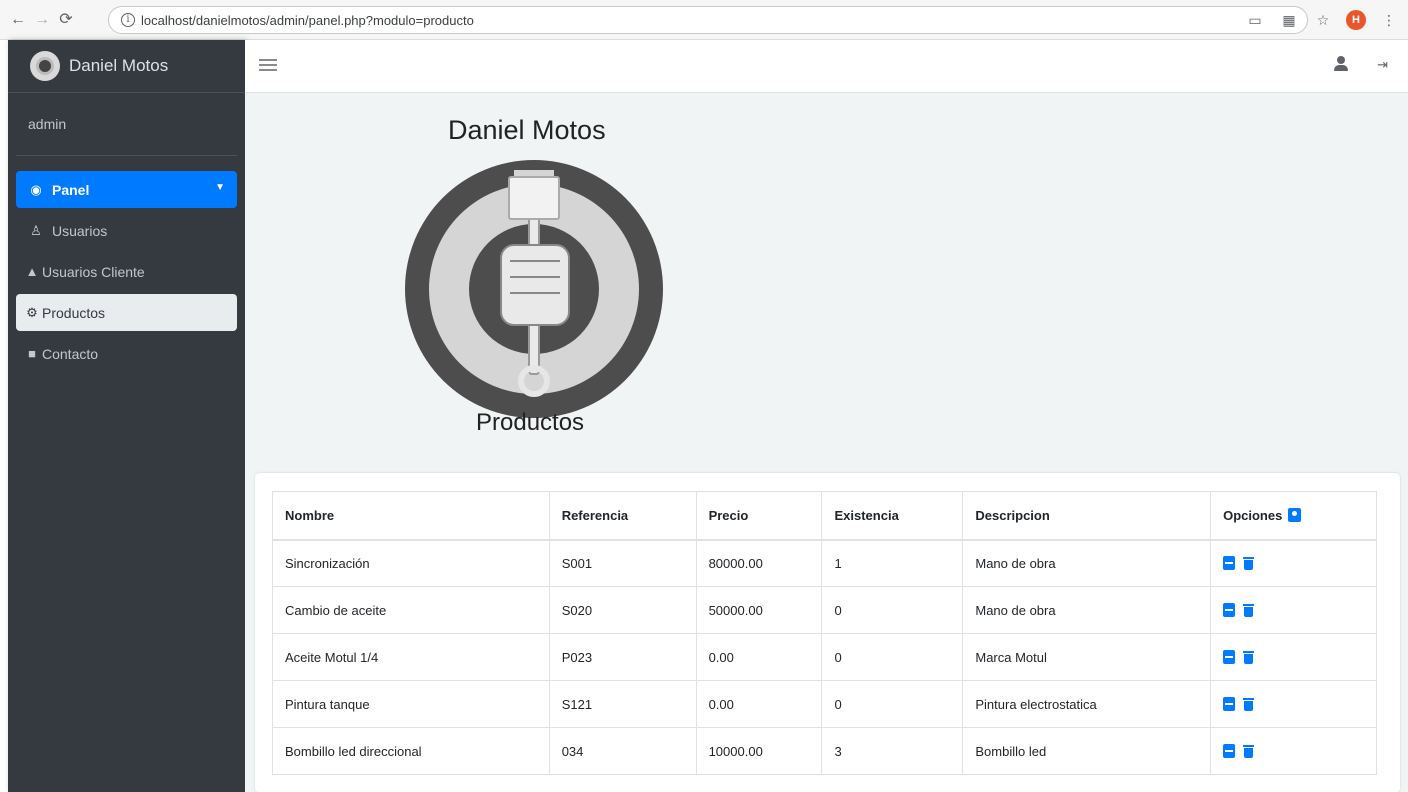  Describe the element at coordinates (622, 751) in the screenshot. I see `cell-referencia: 034` at that location.